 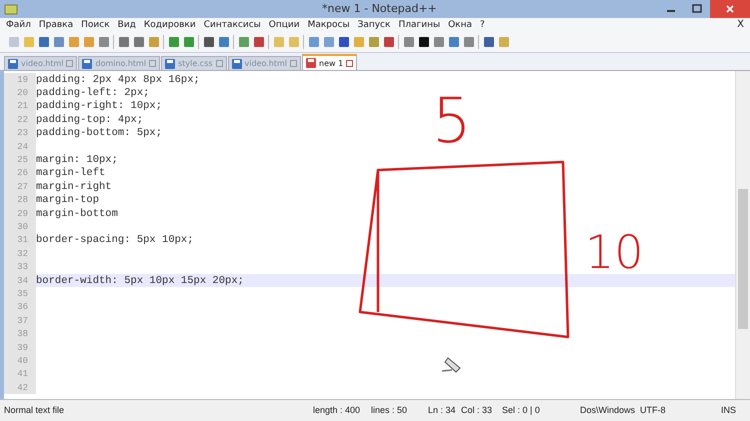 What do you see at coordinates (284, 25) in the screenshot?
I see `menu-item: Опции` at bounding box center [284, 25].